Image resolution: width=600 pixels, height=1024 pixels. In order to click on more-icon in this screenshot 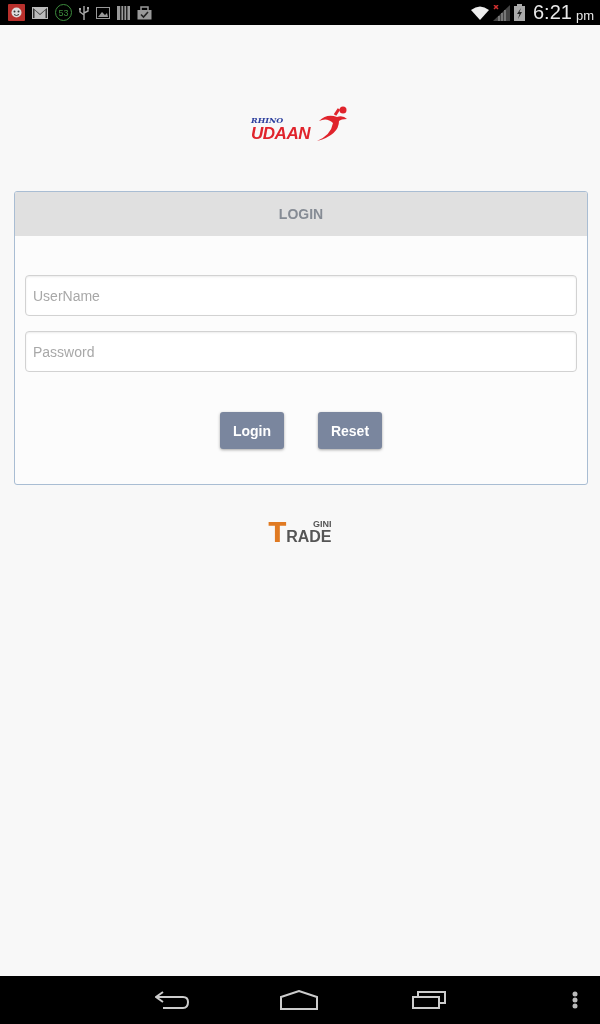, I will do `click(575, 1000)`.